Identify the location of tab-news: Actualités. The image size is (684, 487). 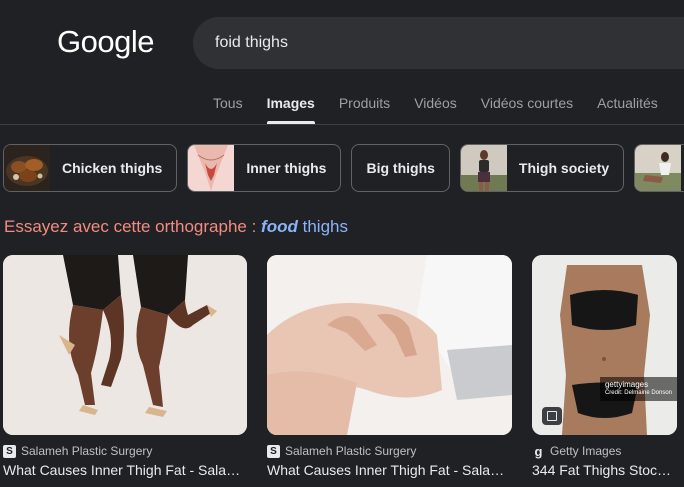
(627, 109).